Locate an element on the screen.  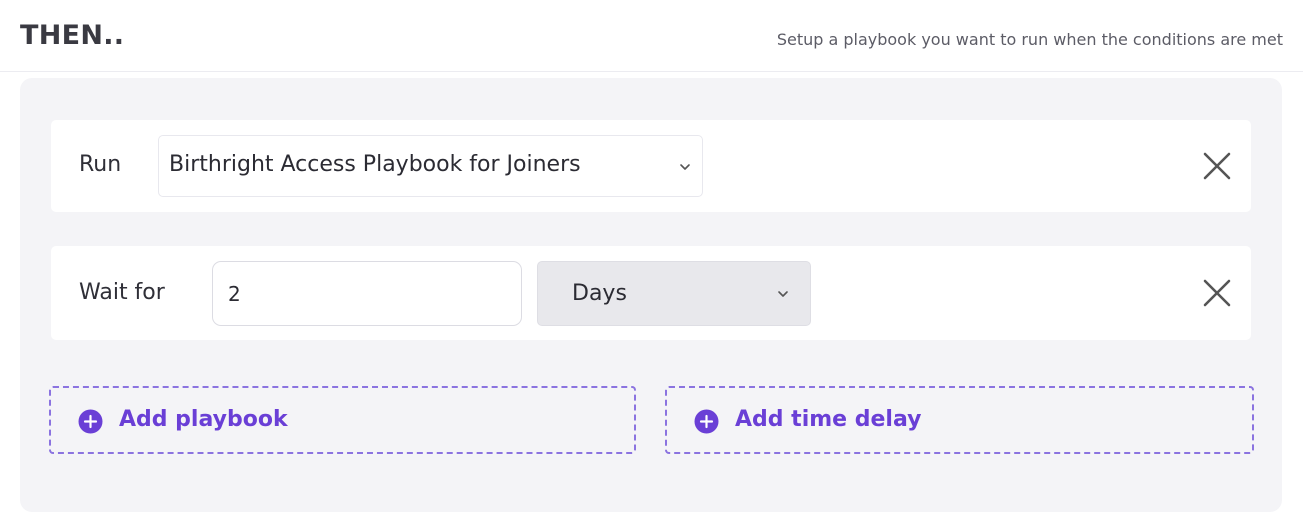
playbook-select: Birthright Access Playbook for Joiners is located at coordinates (430, 166).